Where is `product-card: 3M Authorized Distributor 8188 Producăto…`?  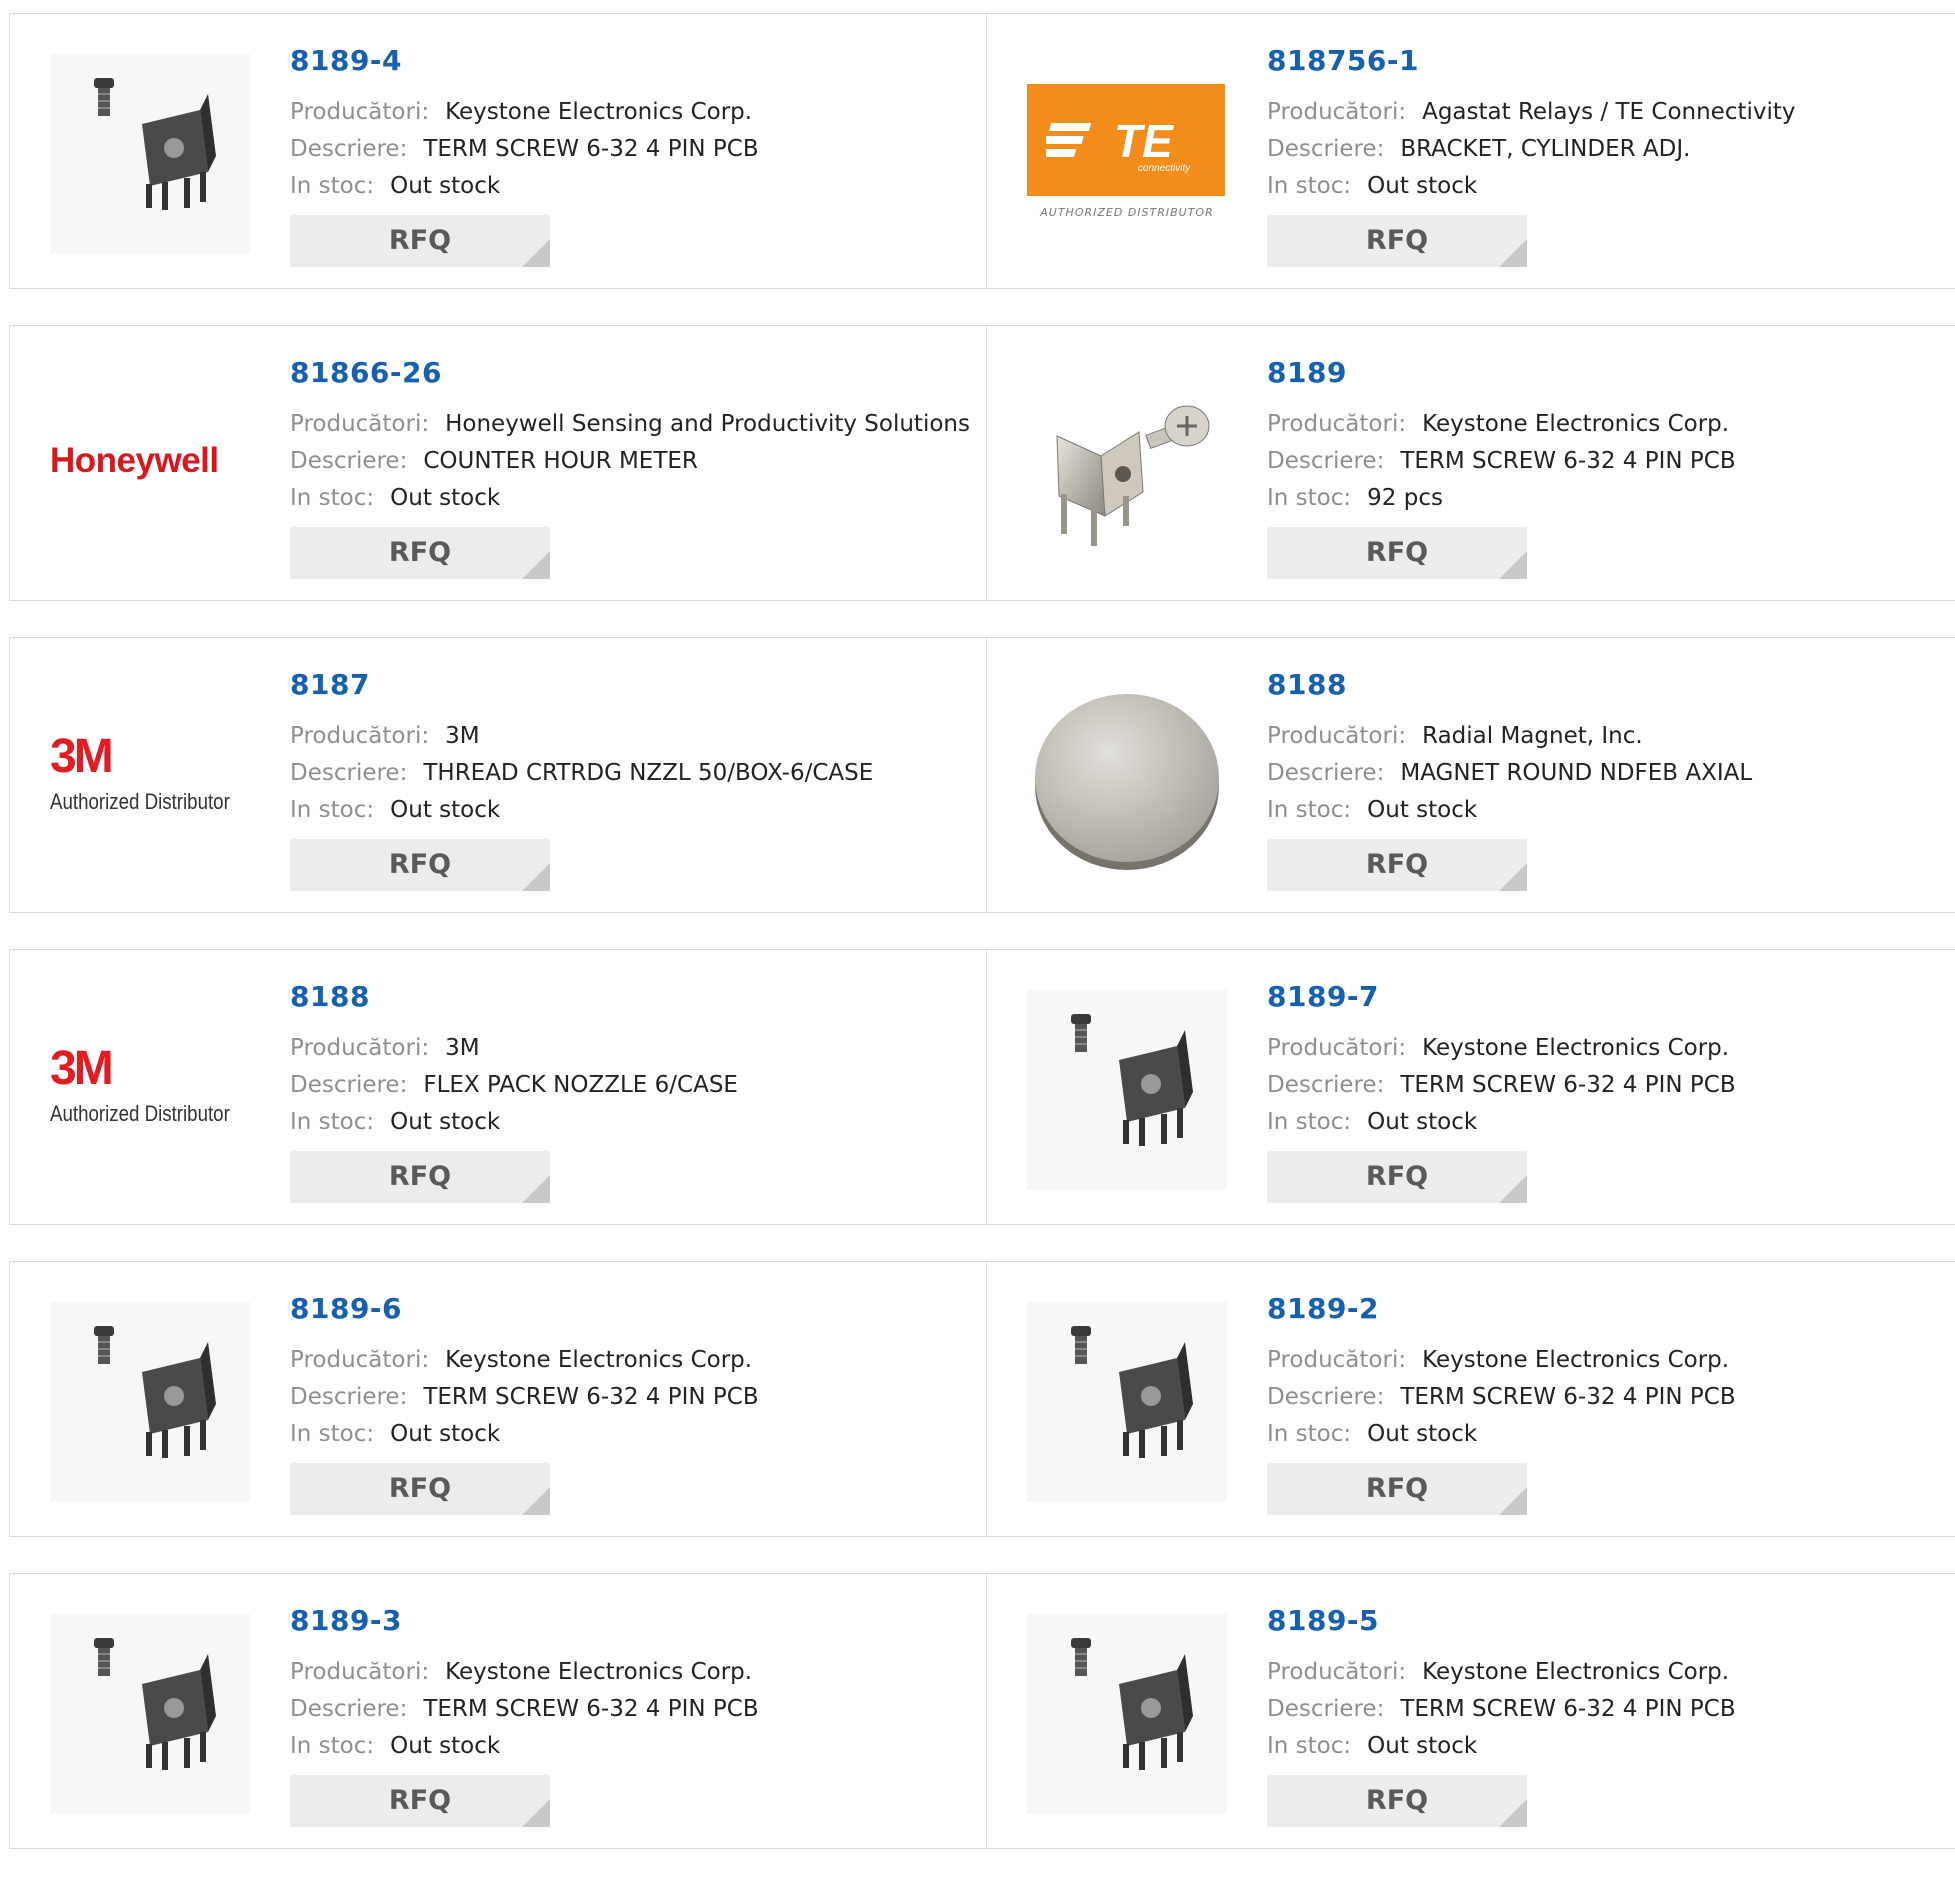
product-card: 3M Authorized Distributor 8188 Producăto… is located at coordinates (498, 1087).